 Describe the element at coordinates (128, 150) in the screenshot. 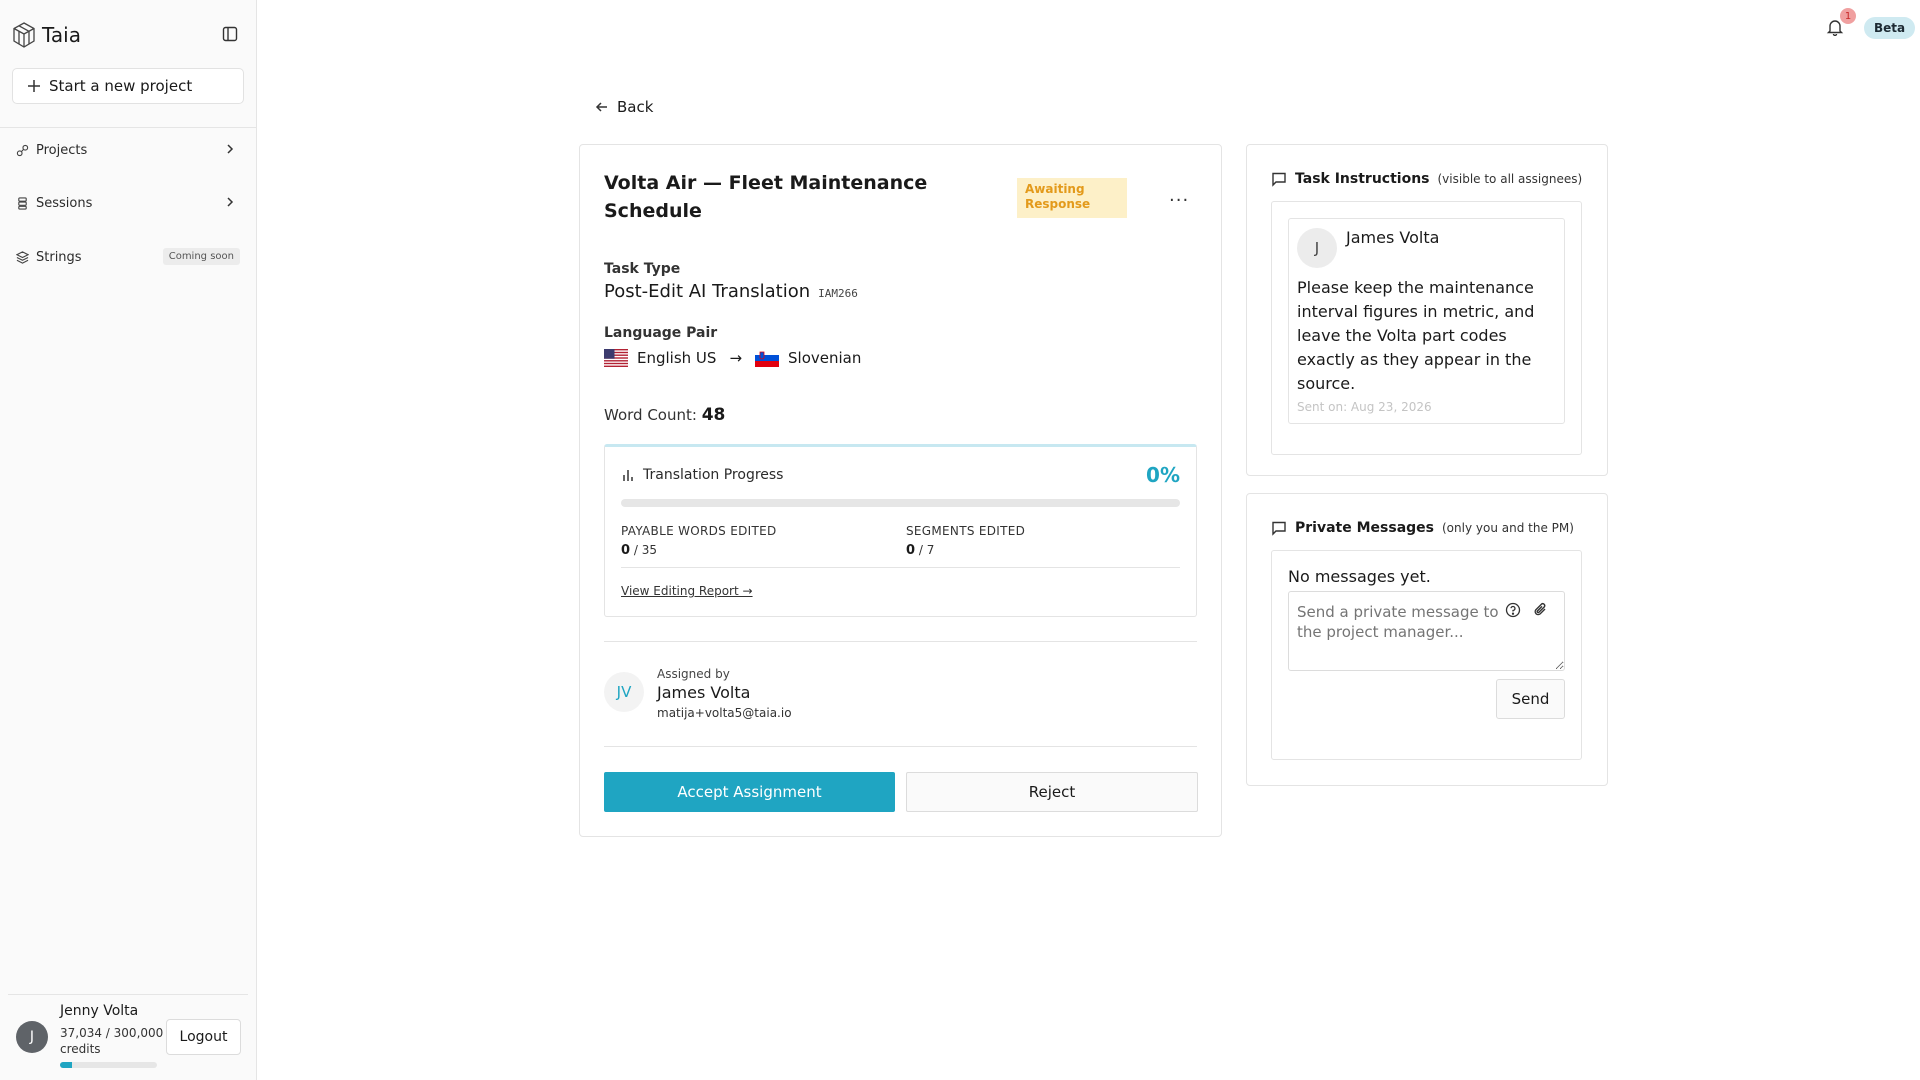

I see `sidebar-item-projects: Projects` at that location.